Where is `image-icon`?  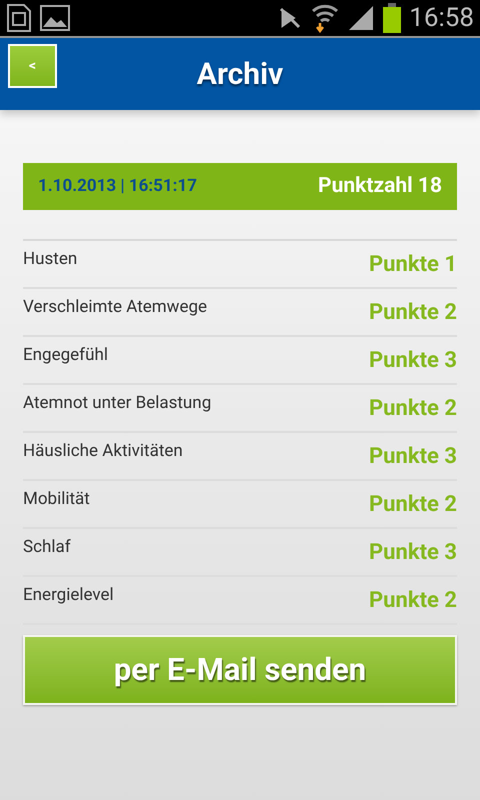
image-icon is located at coordinates (55, 18).